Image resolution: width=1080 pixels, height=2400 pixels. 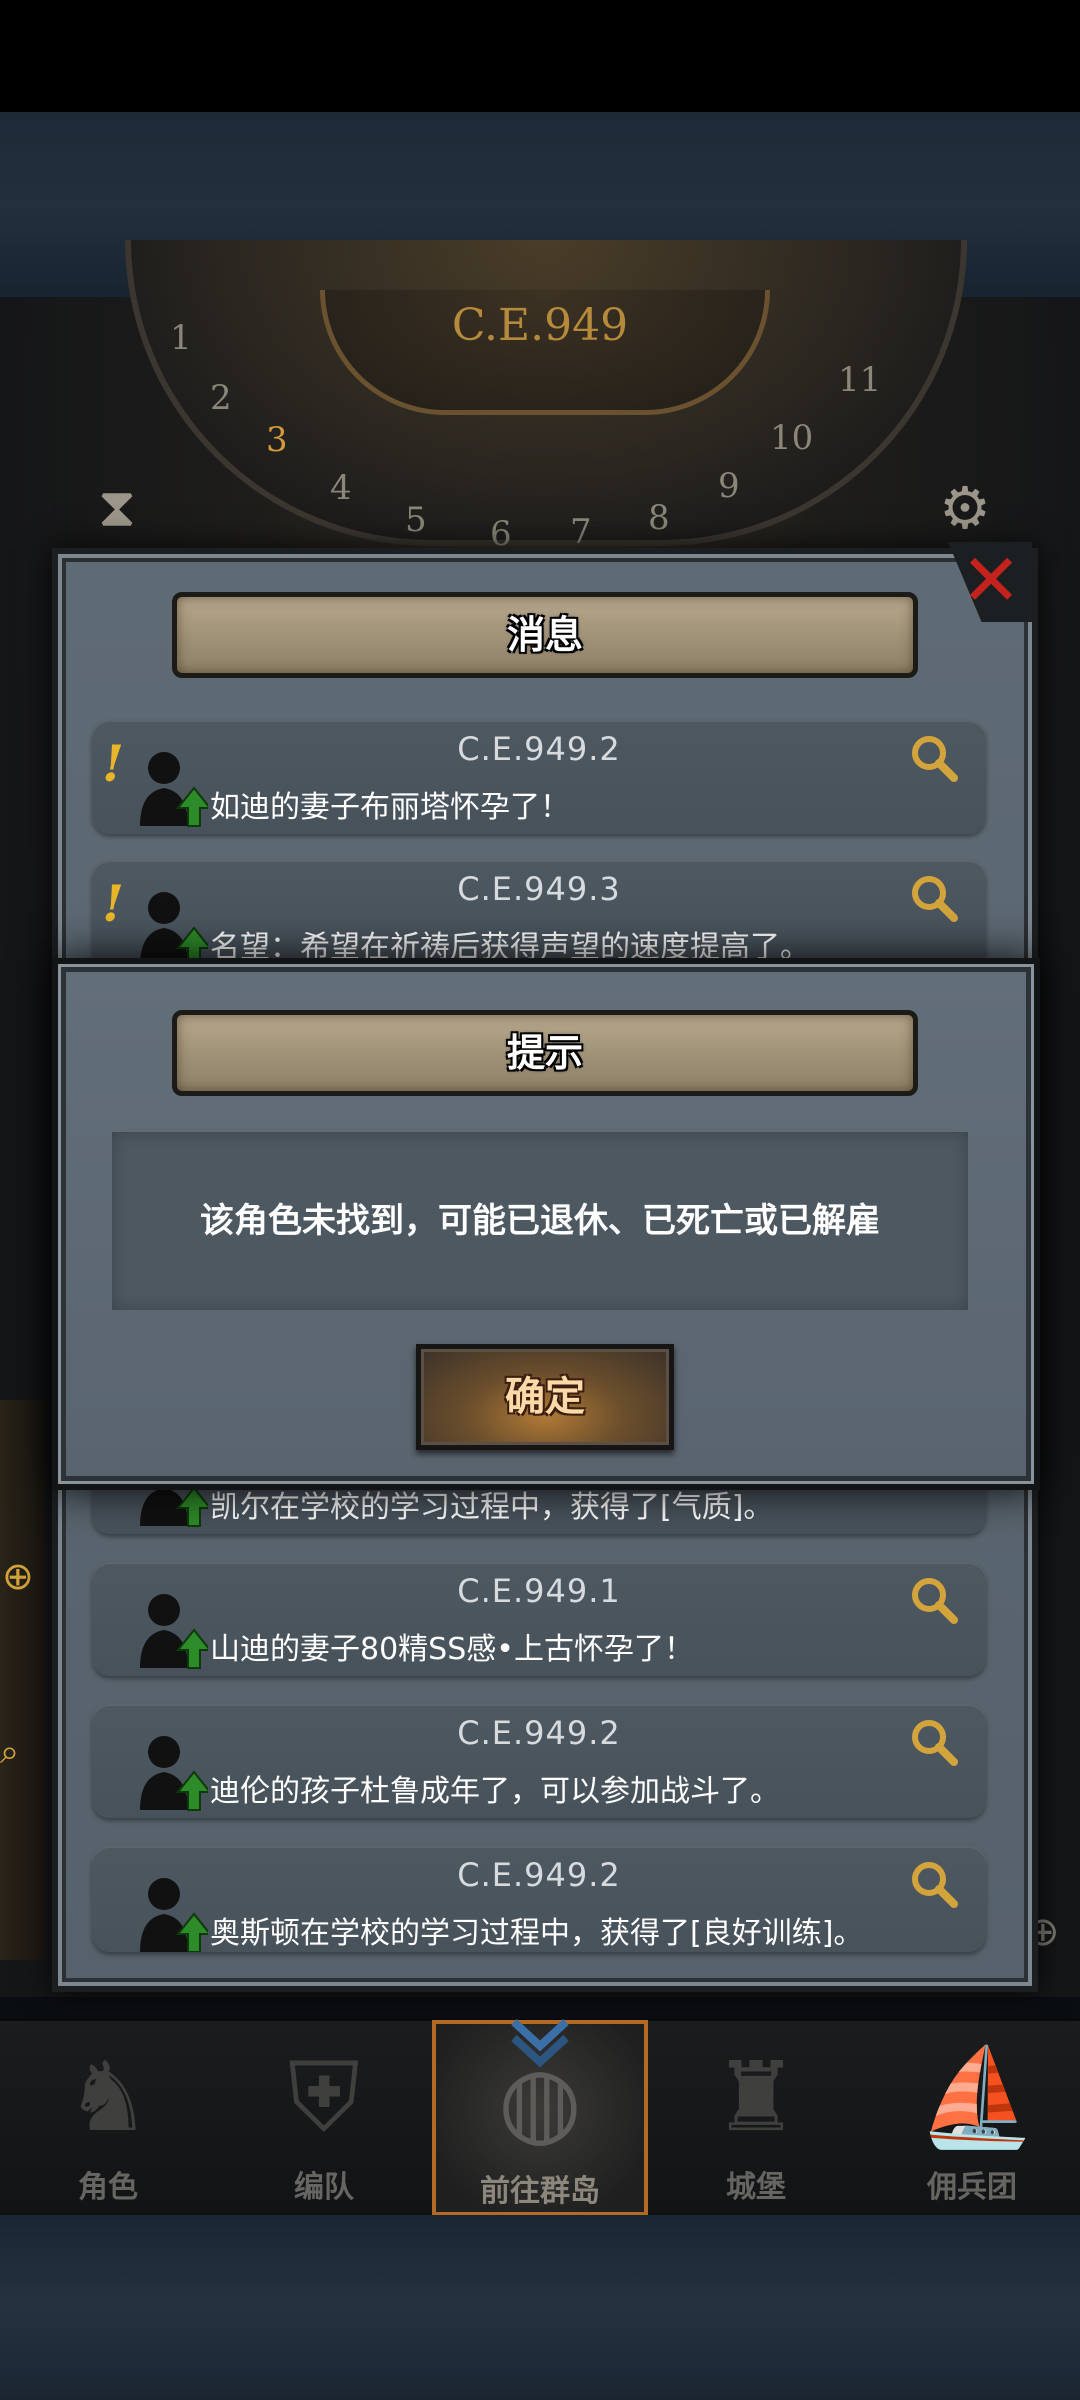 I want to click on nav-item-label: 编队, so click(x=324, y=2187).